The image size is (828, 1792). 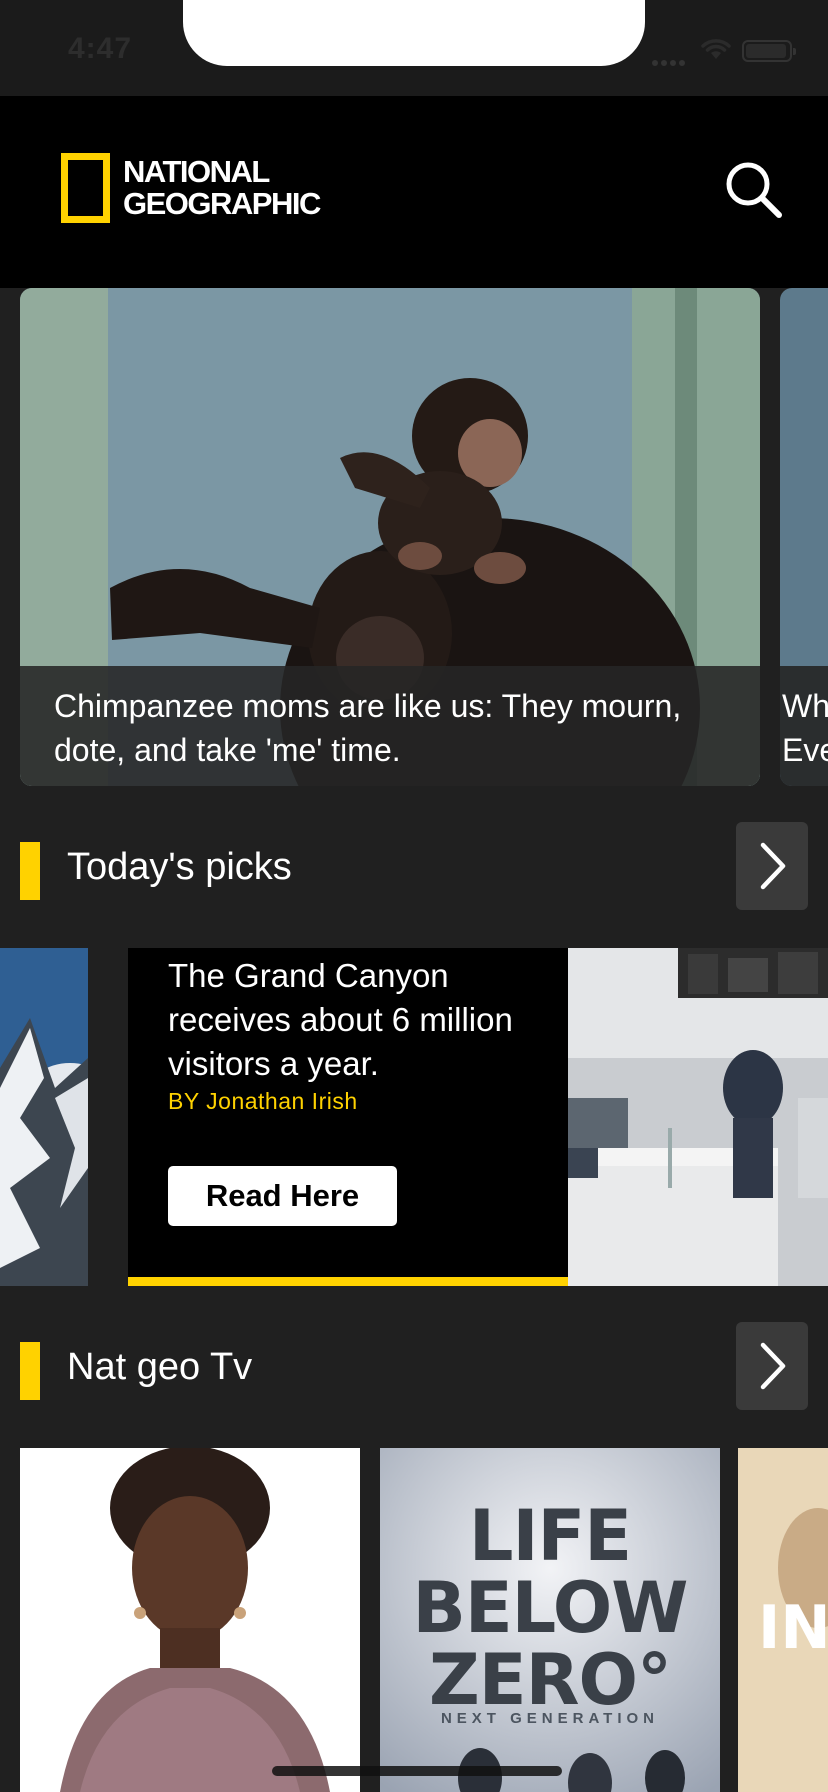 What do you see at coordinates (100, 48) in the screenshot?
I see `status-time: 4:47` at bounding box center [100, 48].